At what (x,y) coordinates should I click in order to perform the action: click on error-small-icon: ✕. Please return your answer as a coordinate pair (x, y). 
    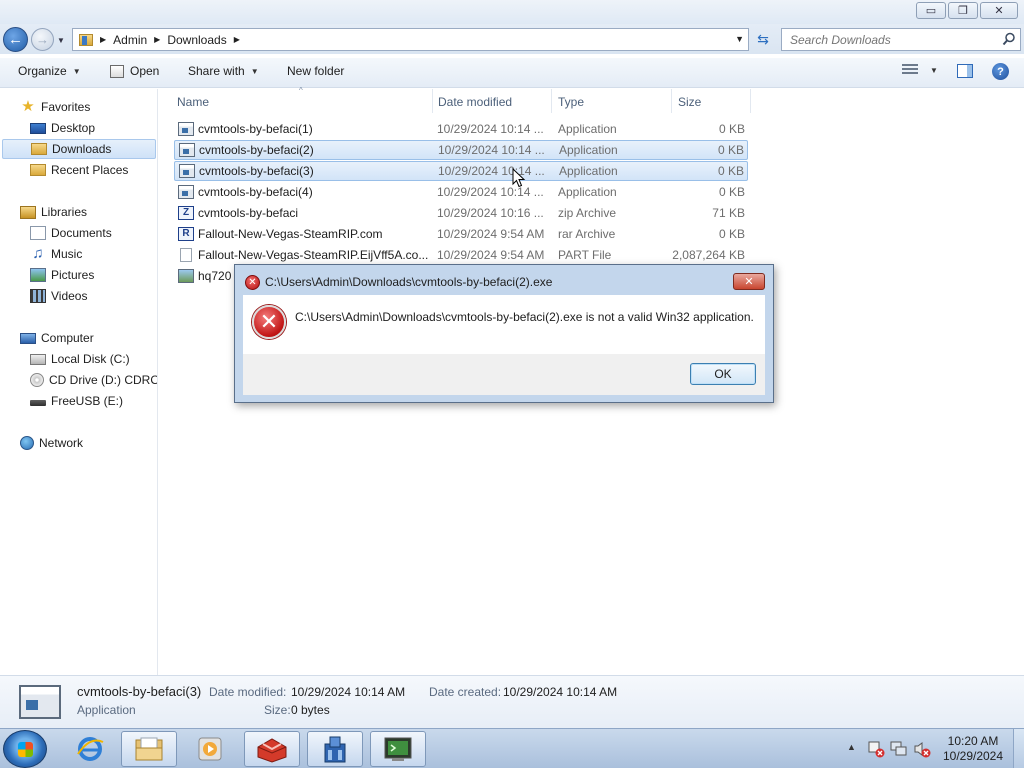
    Looking at the image, I should click on (252, 282).